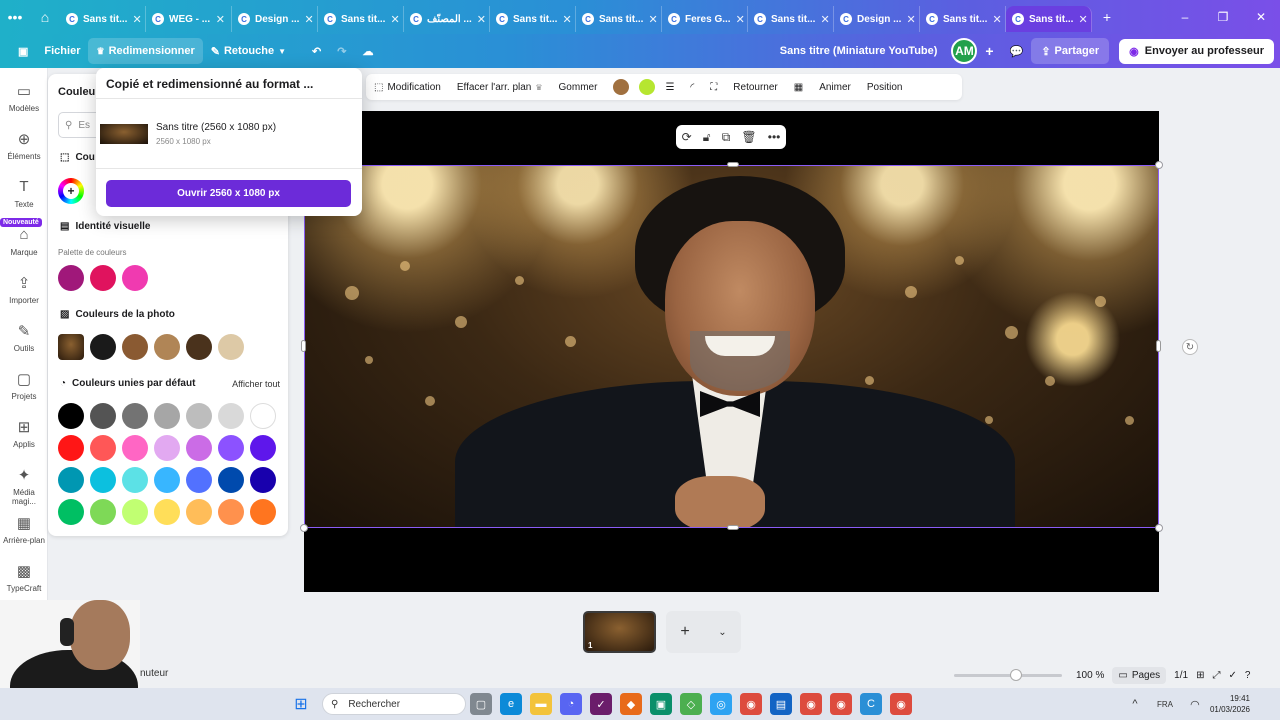 This screenshot has height=720, width=1280. Describe the element at coordinates (661, 704) in the screenshot. I see `app-icon-3: ▣` at that location.